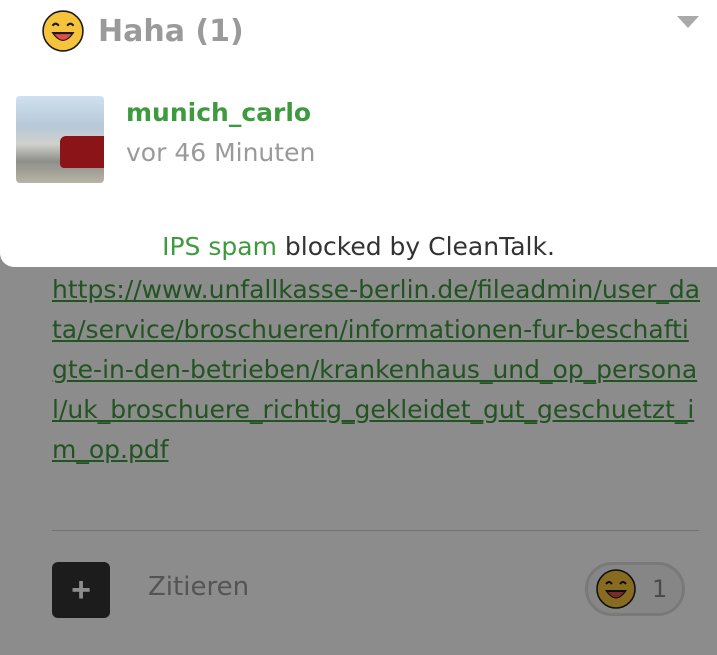  Describe the element at coordinates (171, 31) in the screenshot. I see `popup-title: Haha (1)` at that location.